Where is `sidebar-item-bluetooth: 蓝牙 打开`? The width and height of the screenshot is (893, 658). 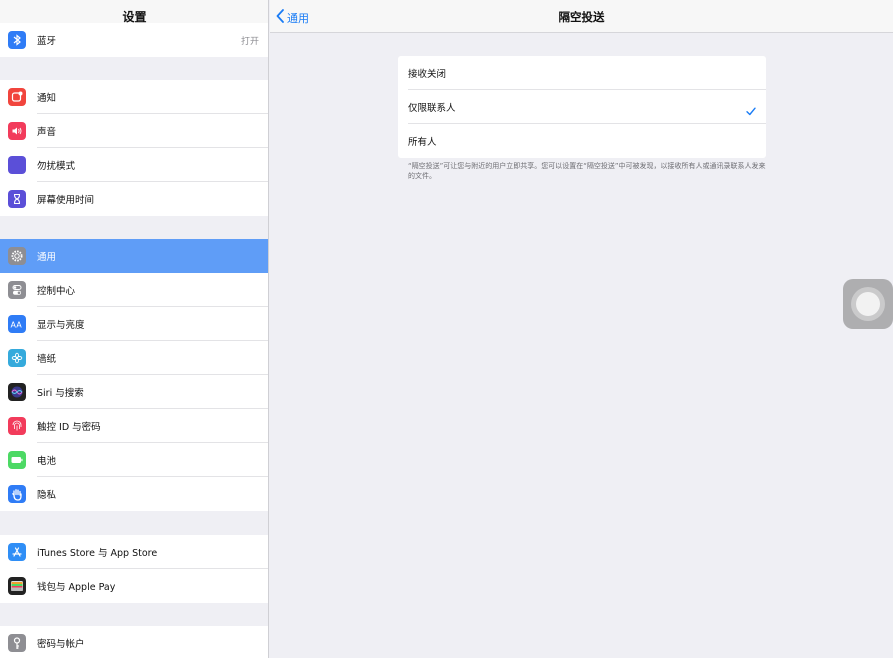 sidebar-item-bluetooth: 蓝牙 打开 is located at coordinates (134, 40).